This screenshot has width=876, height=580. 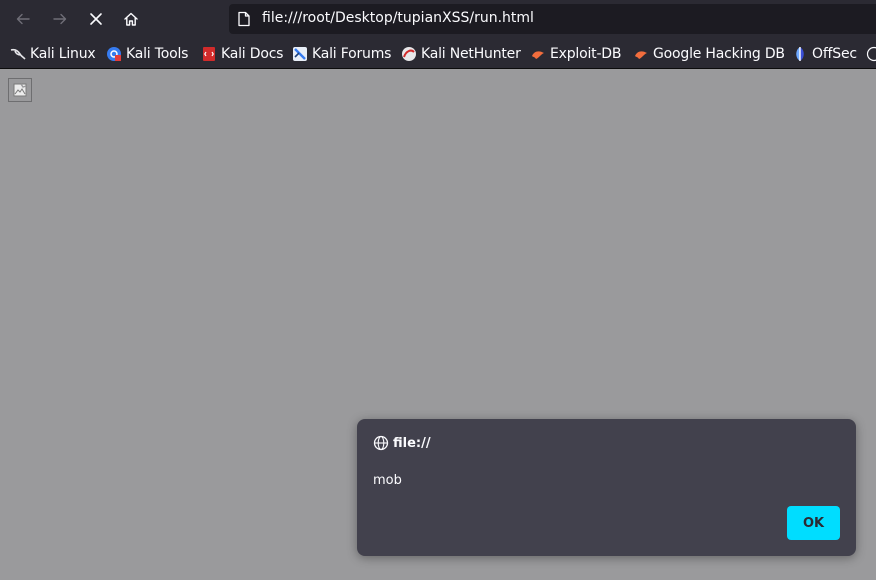 I want to click on bookmark-google-hacking-db: Google Hacking DB, so click(x=709, y=54).